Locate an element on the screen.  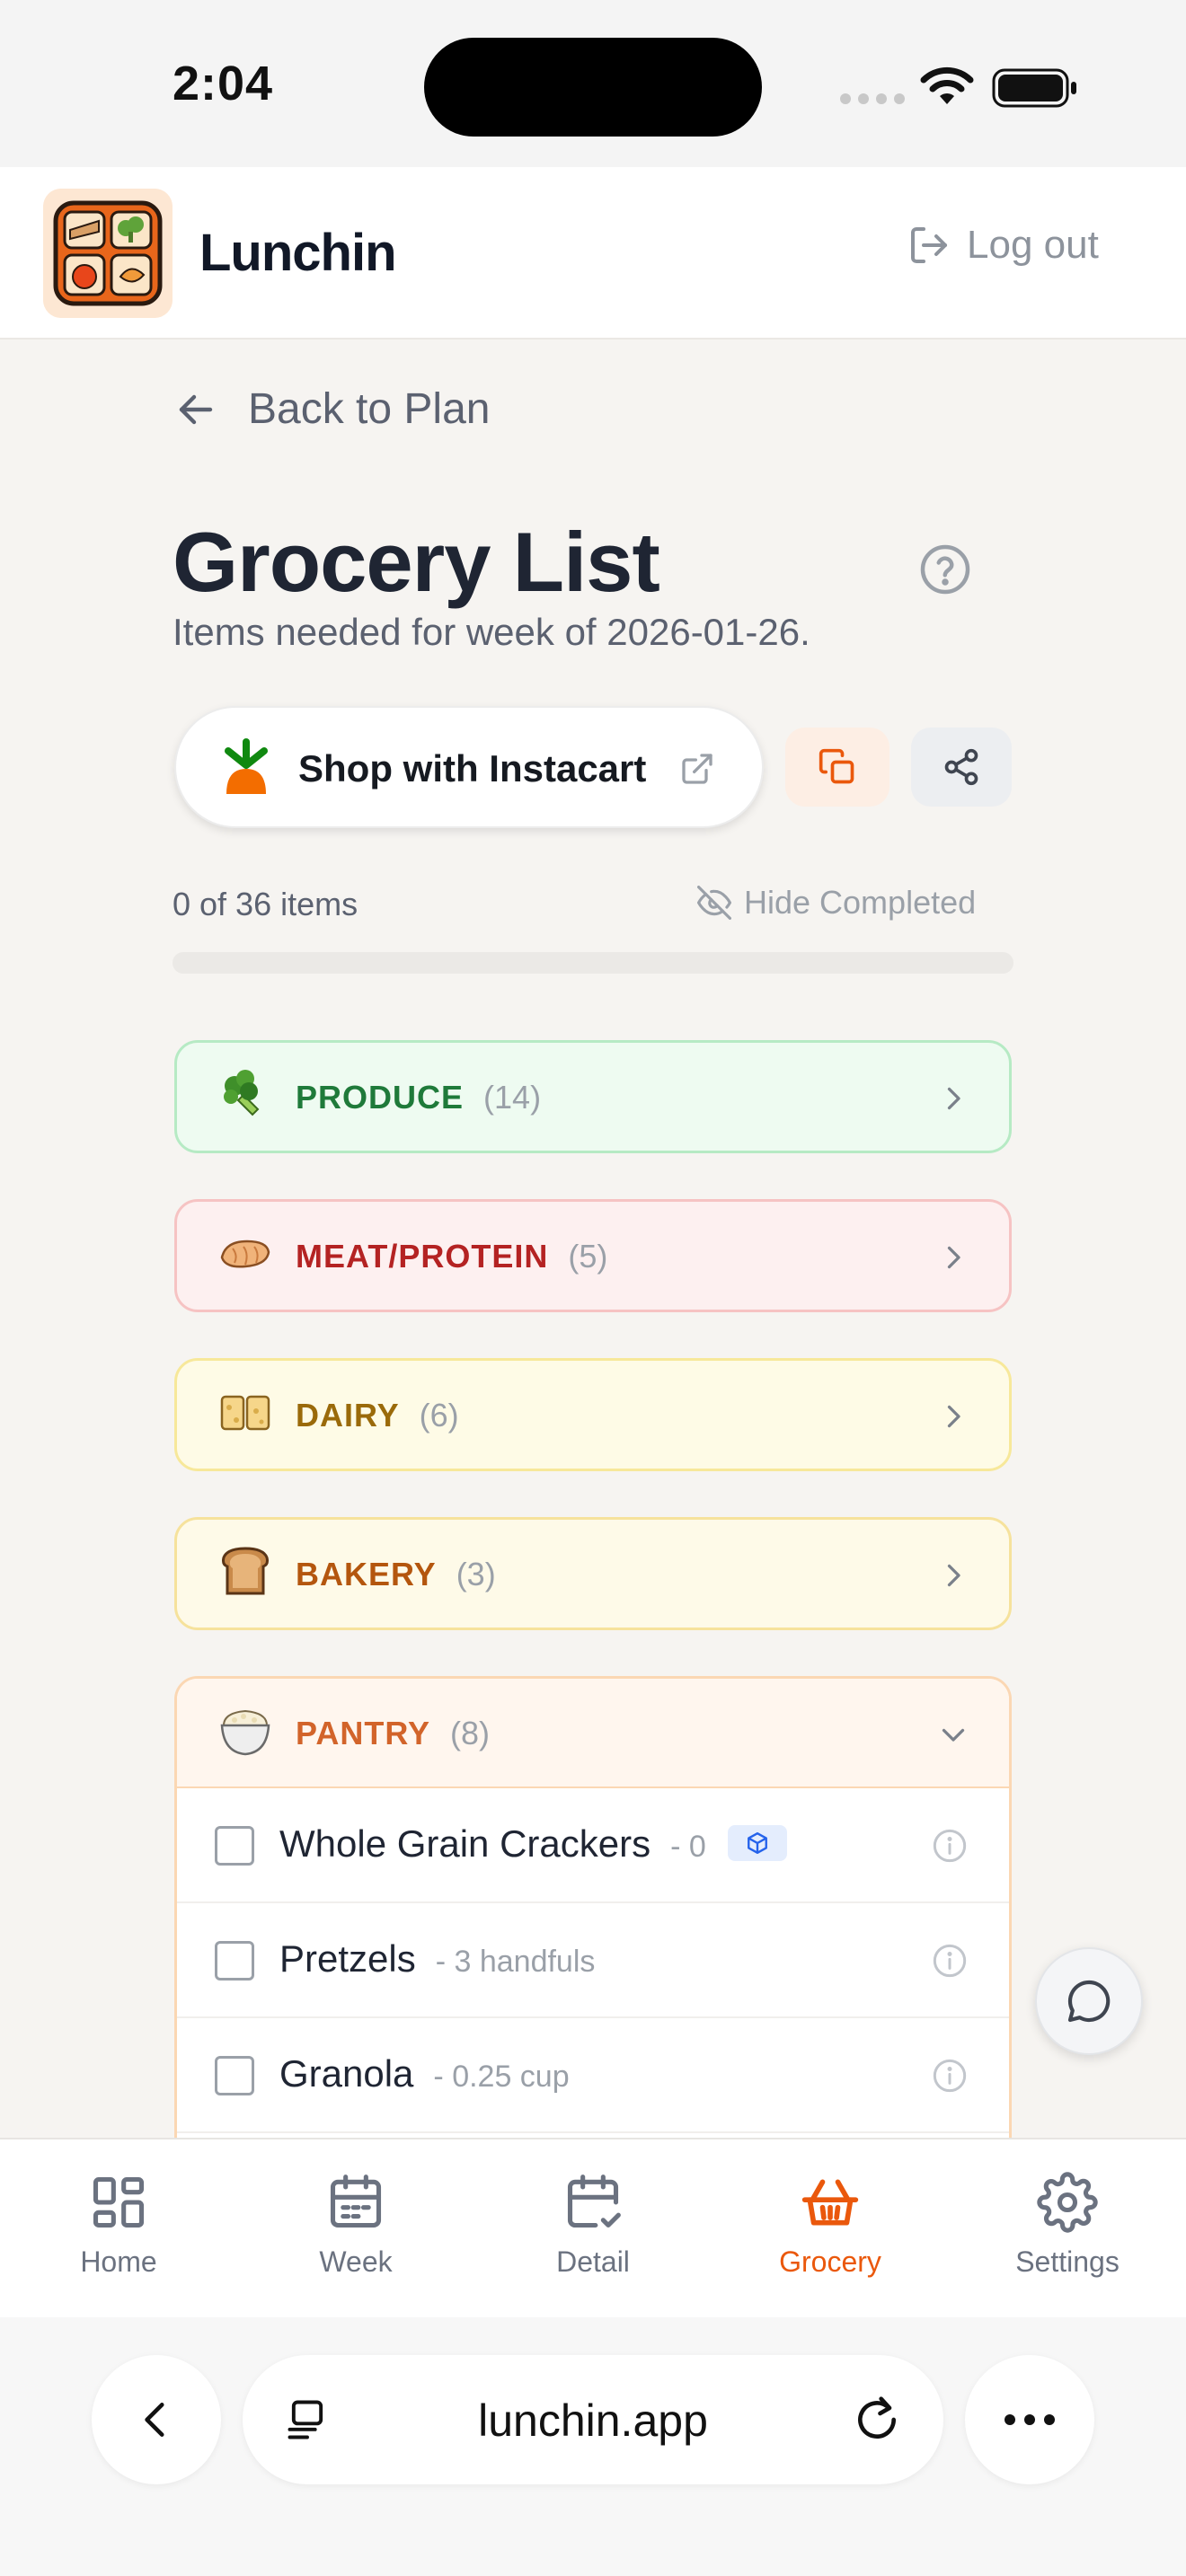
category-name: PANTRY is located at coordinates (363, 1733).